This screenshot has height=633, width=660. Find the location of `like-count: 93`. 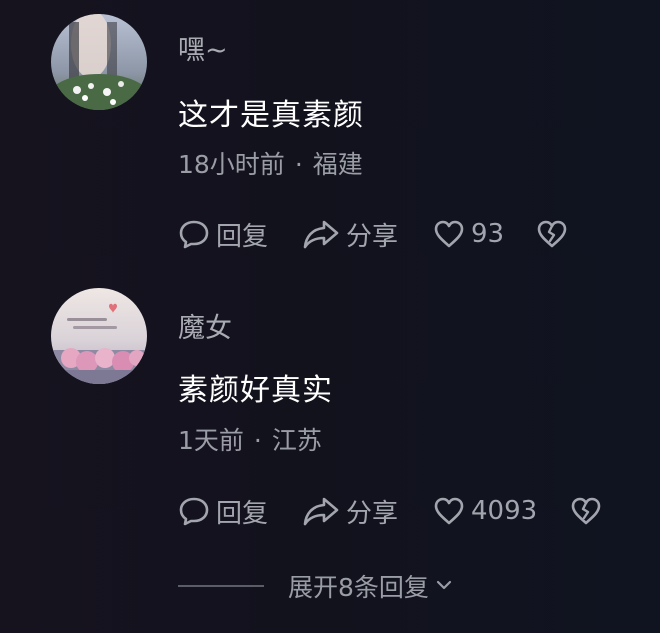

like-count: 93 is located at coordinates (488, 234).